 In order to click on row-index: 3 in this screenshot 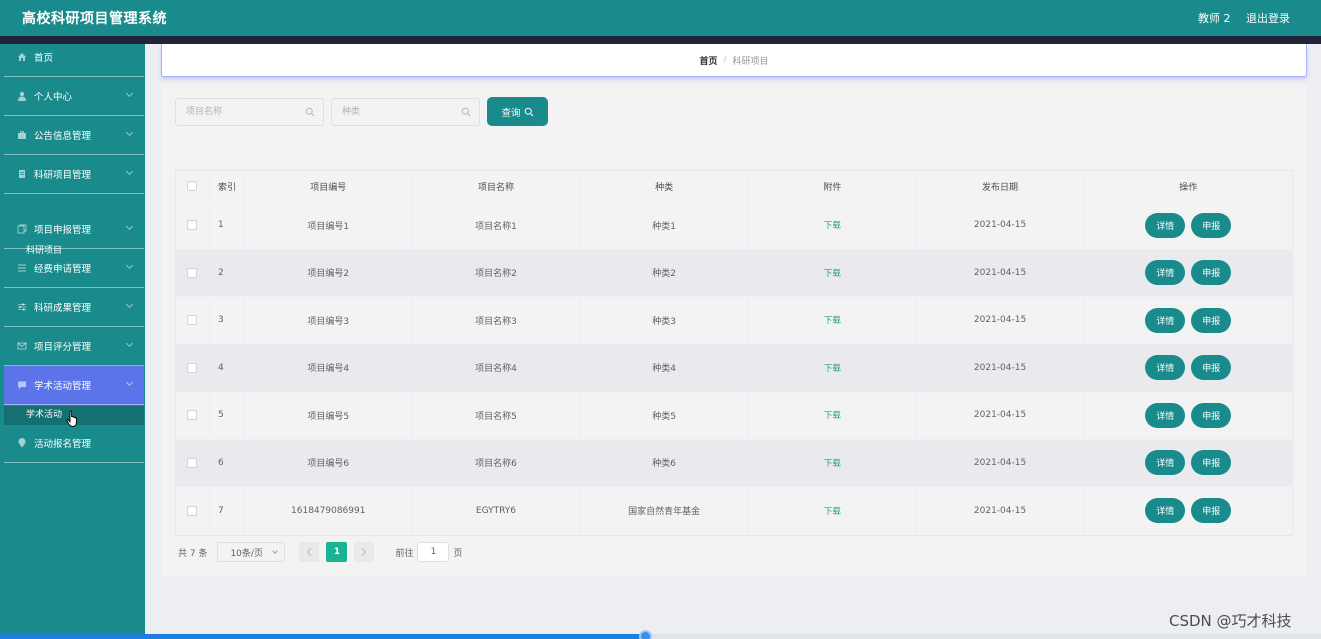, I will do `click(227, 320)`.